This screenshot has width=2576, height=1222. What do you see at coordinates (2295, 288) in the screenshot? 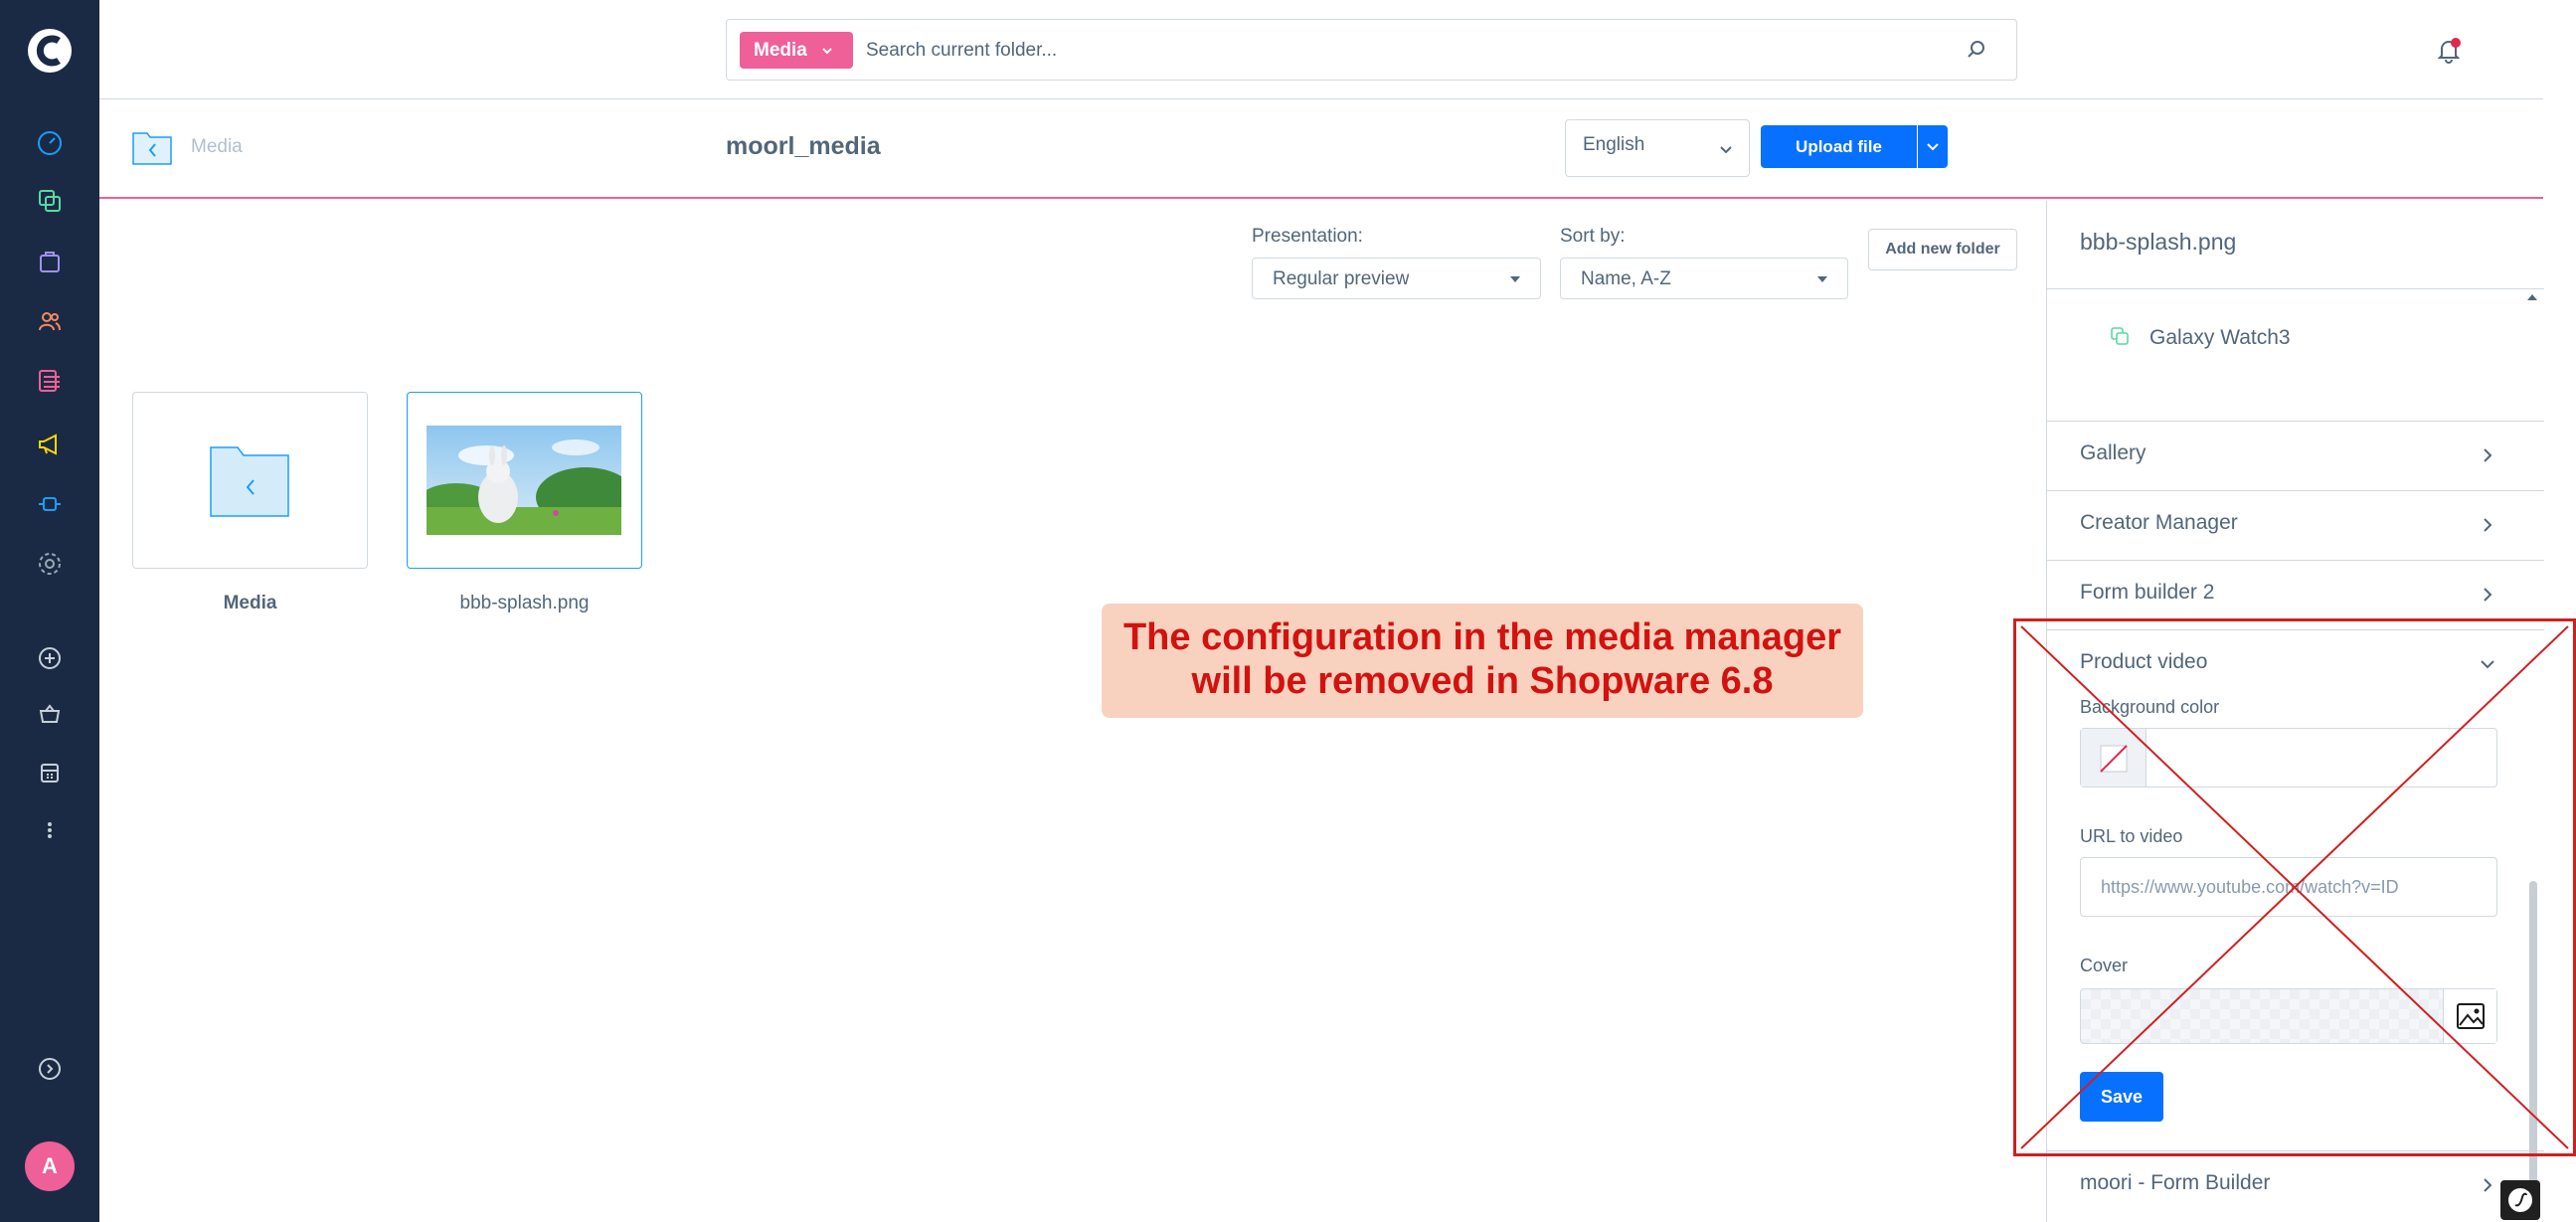
I see `divider` at bounding box center [2295, 288].